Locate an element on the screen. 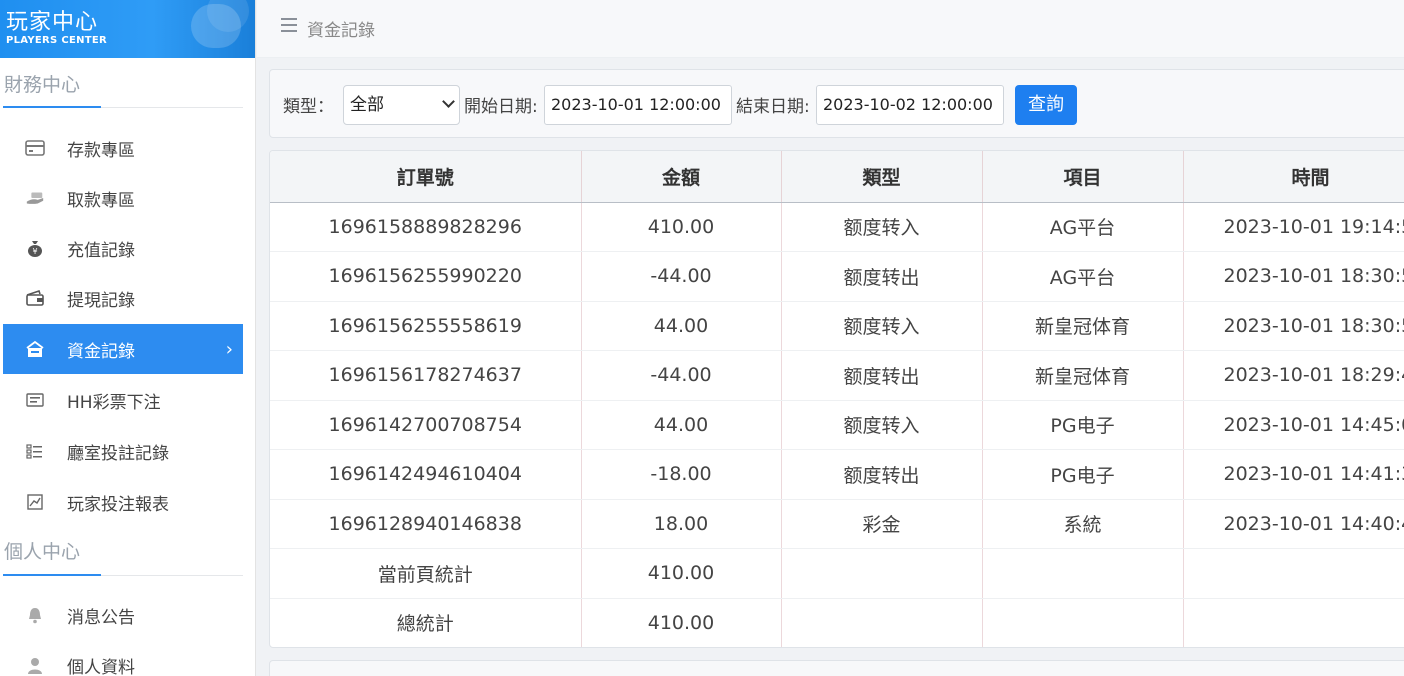  cell-type: 彩金 is located at coordinates (882, 524).